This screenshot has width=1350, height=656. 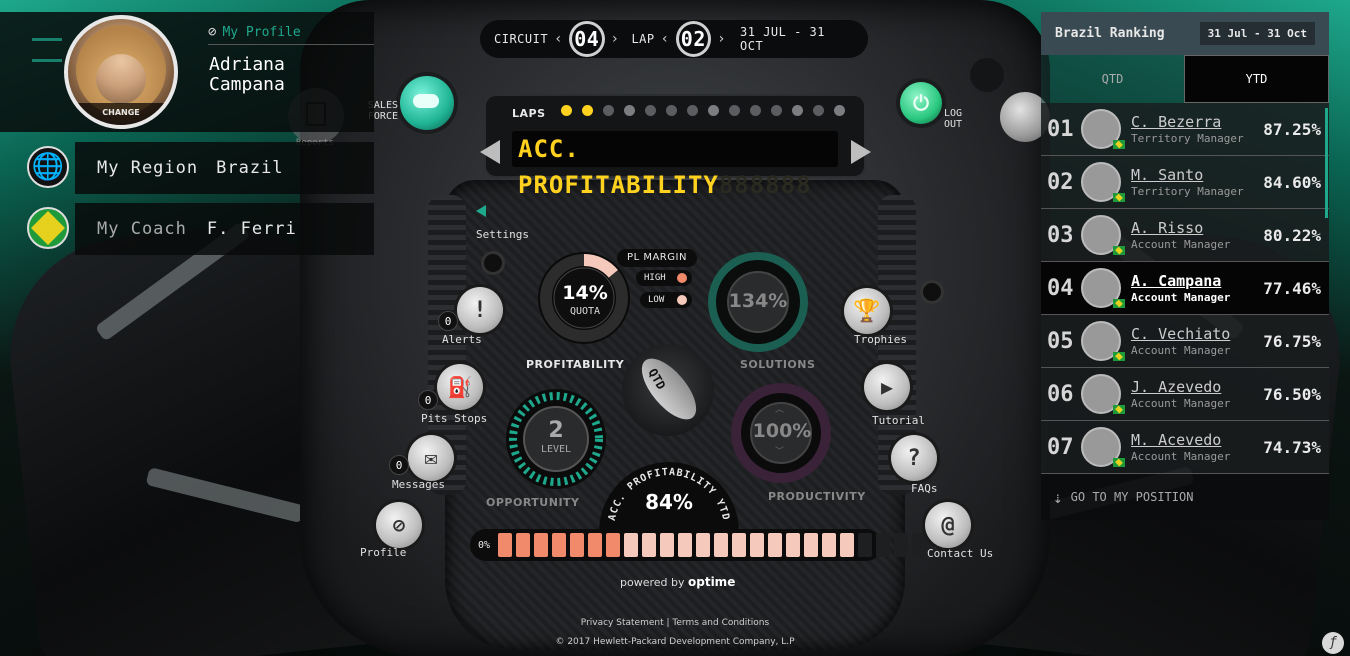 I want to click on rank-person: C. Vechiato Account Manager, so click(x=1197, y=341).